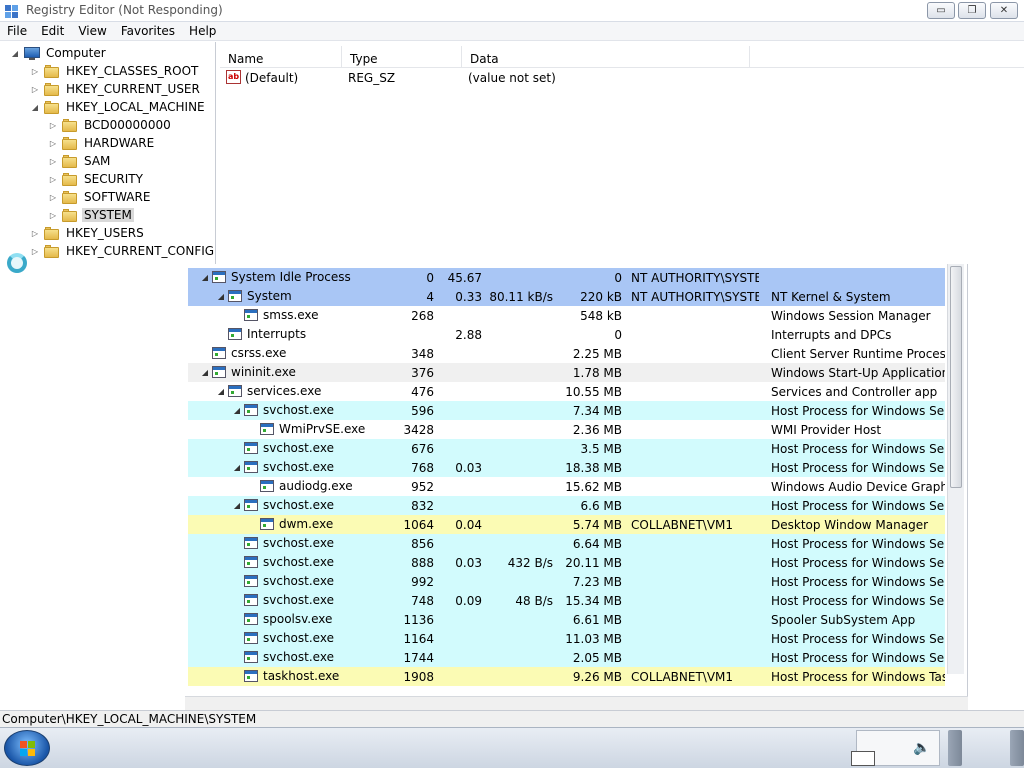 This screenshot has width=1024, height=768. What do you see at coordinates (618, 335) in the screenshot?
I see `process-memory: 0` at bounding box center [618, 335].